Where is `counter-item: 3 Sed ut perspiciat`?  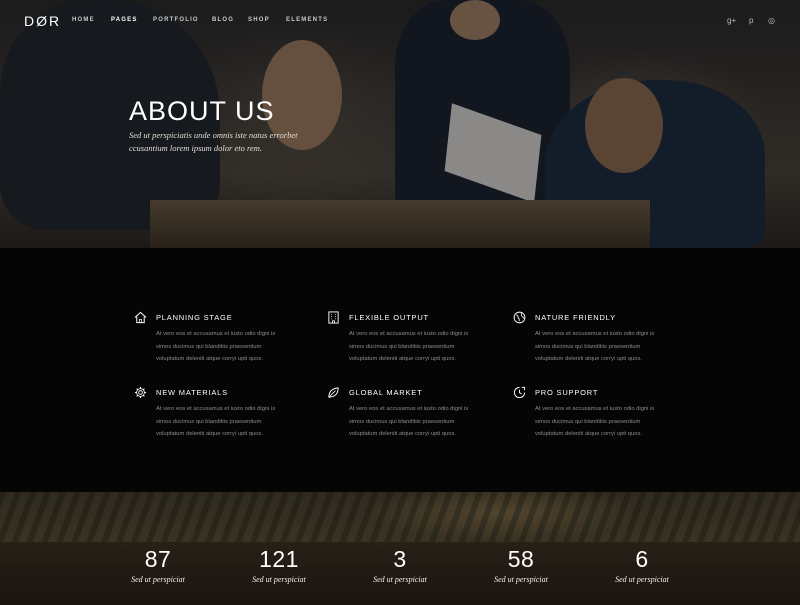 counter-item: 3 Sed ut perspiciat is located at coordinates (400, 565).